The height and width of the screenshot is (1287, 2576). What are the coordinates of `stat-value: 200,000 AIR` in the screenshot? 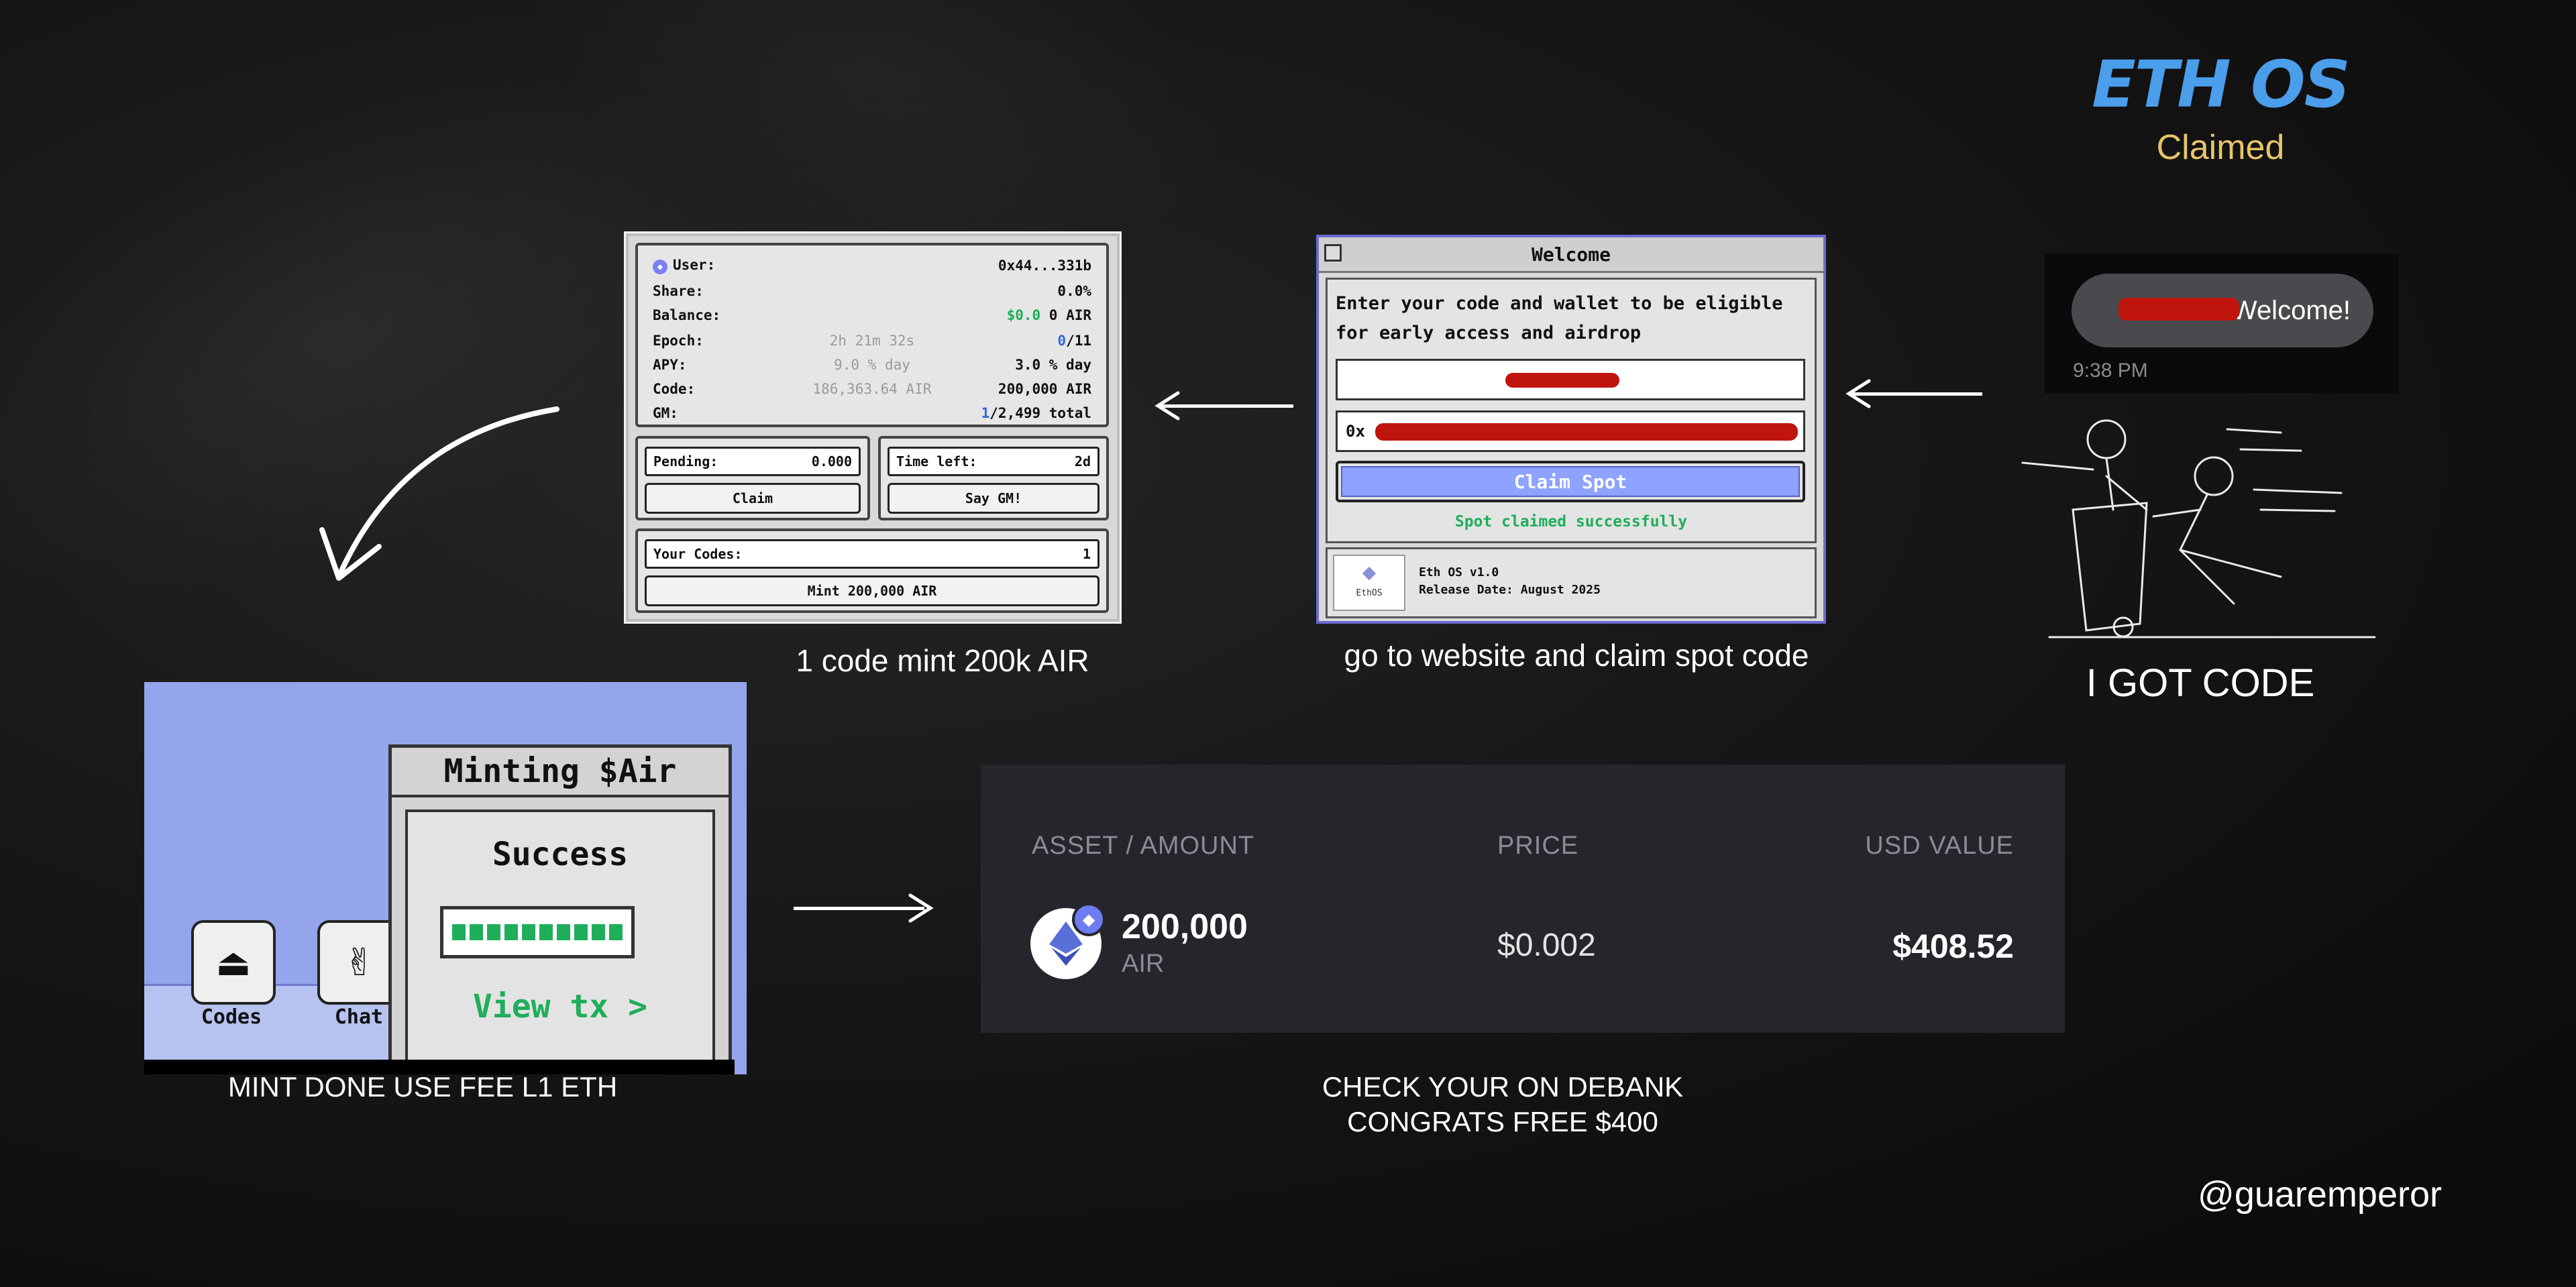 It's located at (1044, 389).